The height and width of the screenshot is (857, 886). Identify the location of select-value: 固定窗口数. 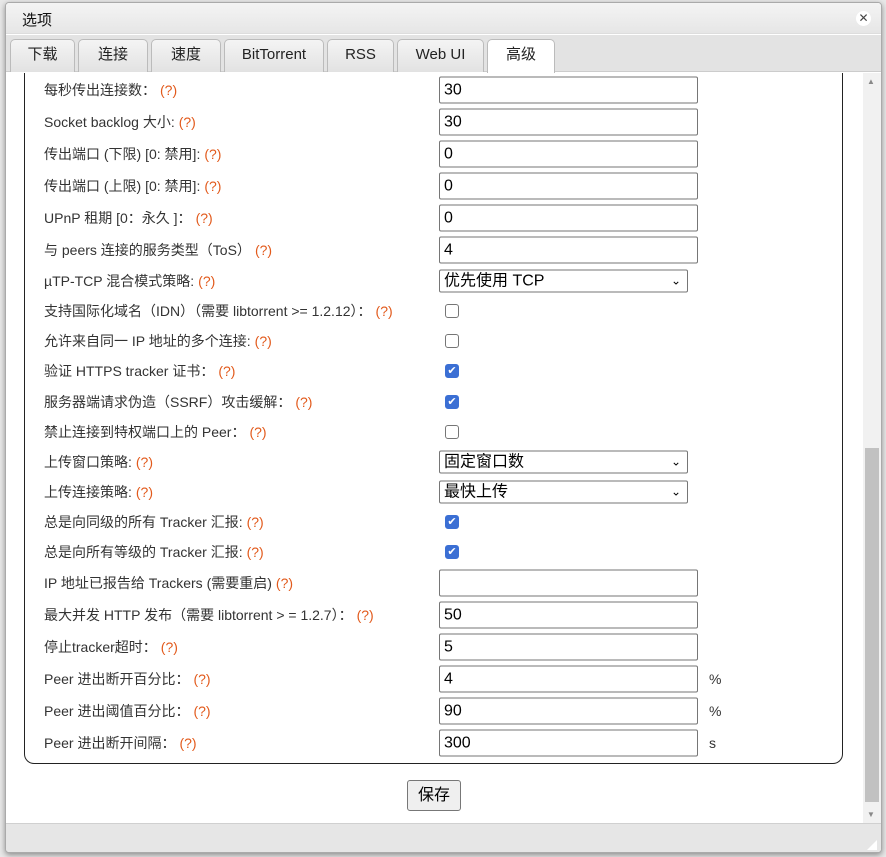
(484, 462).